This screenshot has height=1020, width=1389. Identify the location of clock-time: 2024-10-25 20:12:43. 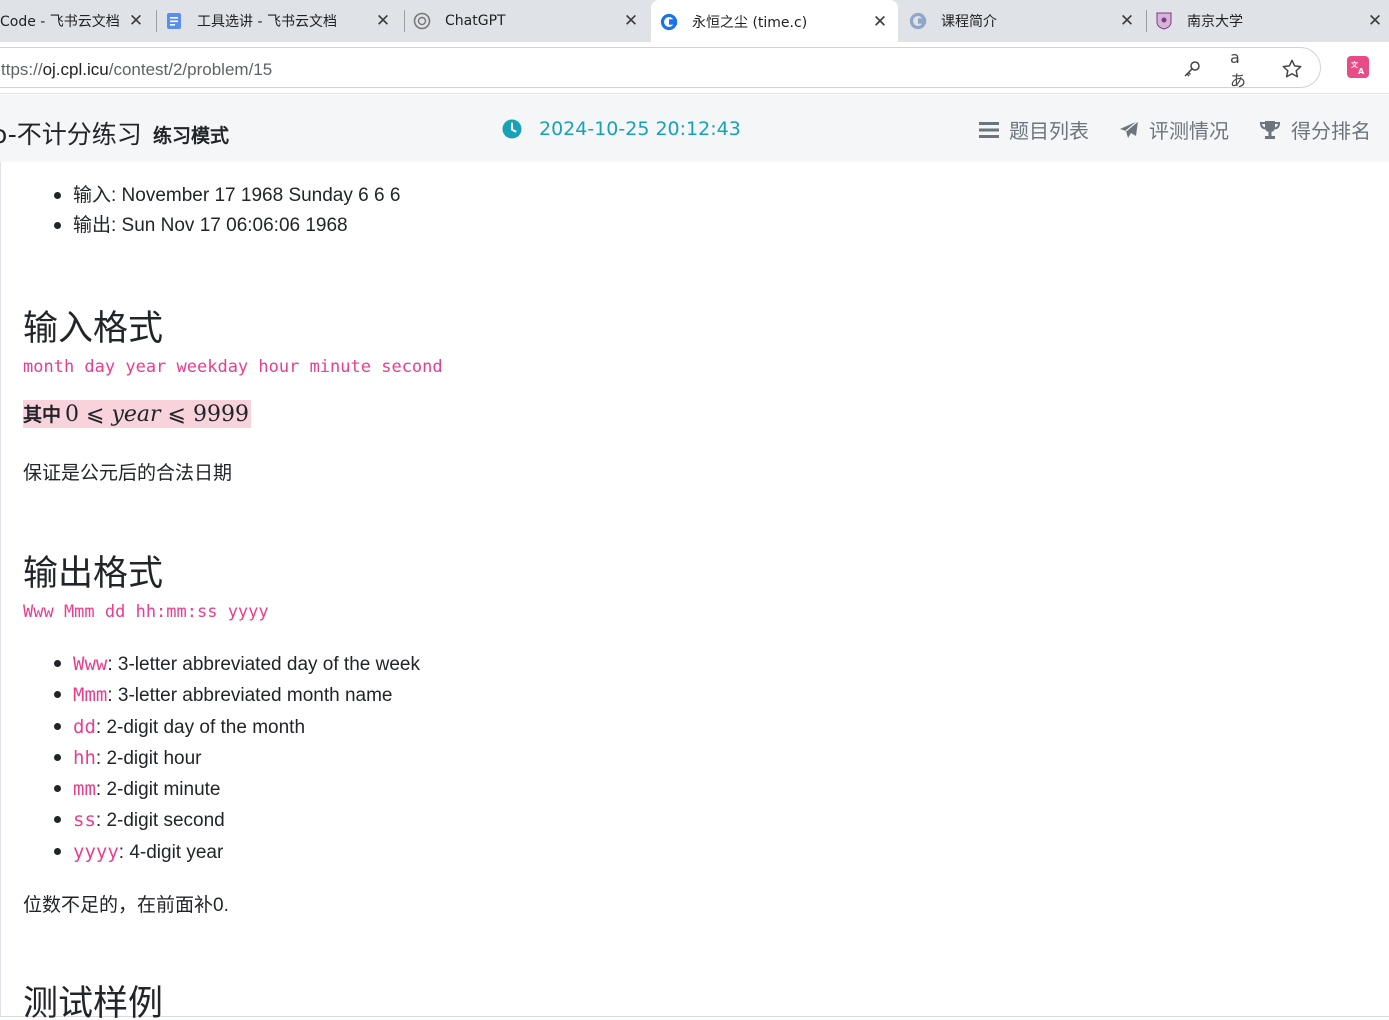
(640, 129).